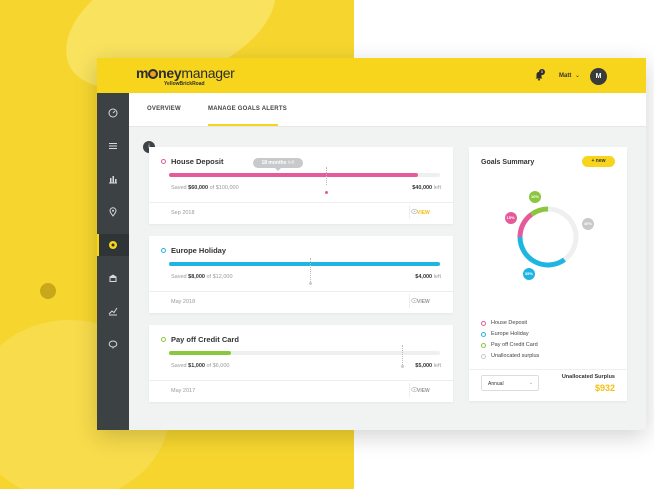 This screenshot has width=654, height=489. What do you see at coordinates (278, 169) in the screenshot?
I see `tooltip-arrow` at bounding box center [278, 169].